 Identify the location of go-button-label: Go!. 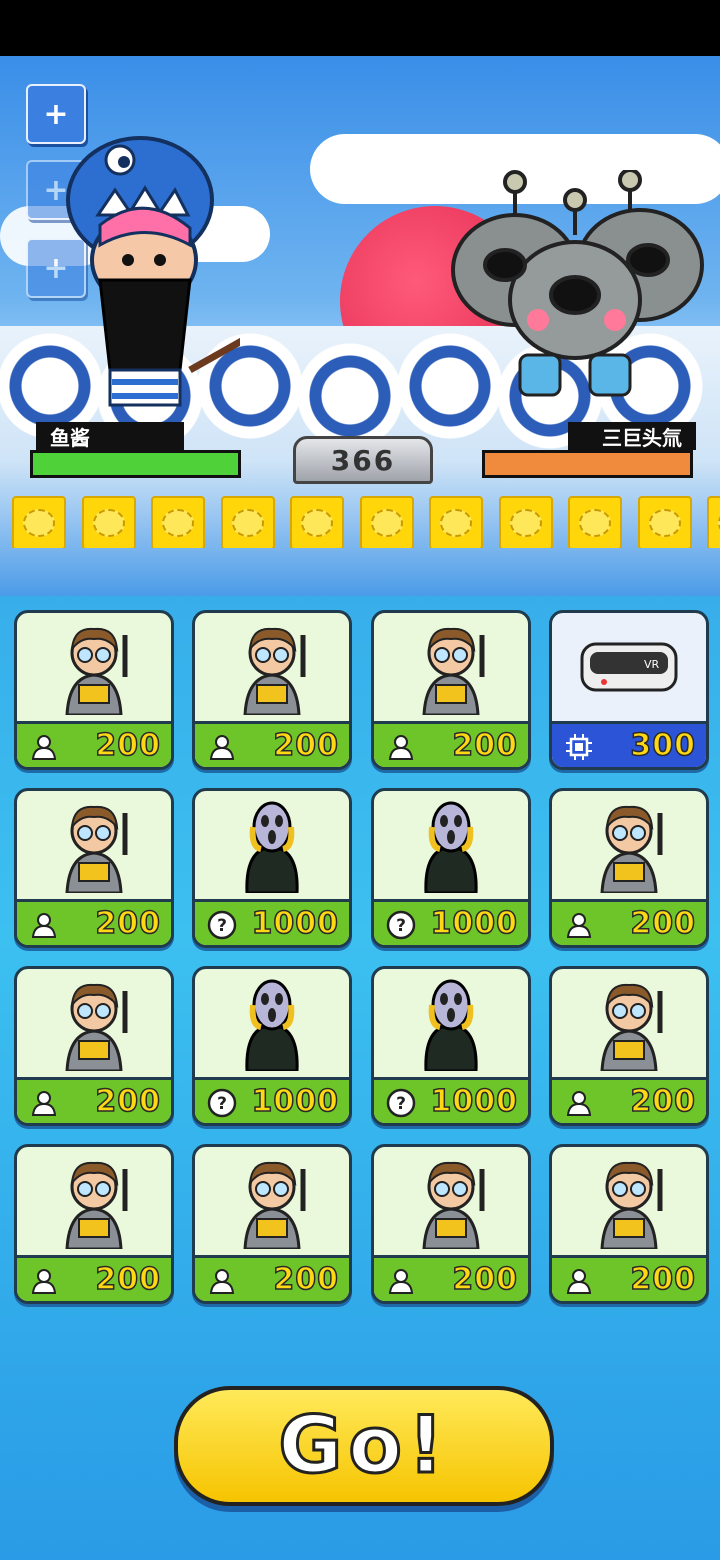
(363, 1446).